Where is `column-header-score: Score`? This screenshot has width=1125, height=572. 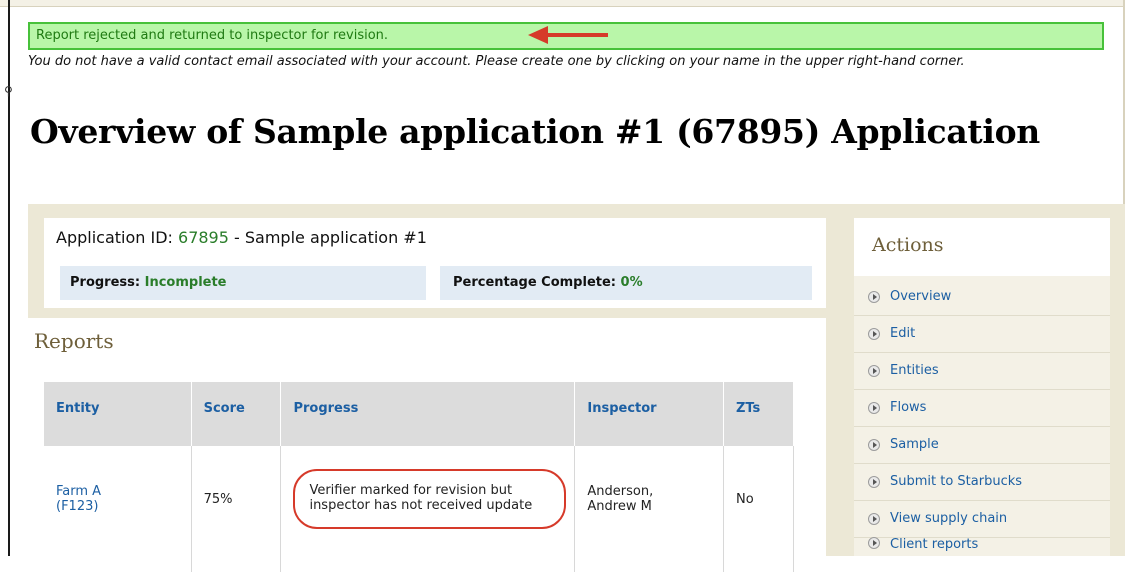 column-header-score: Score is located at coordinates (236, 408).